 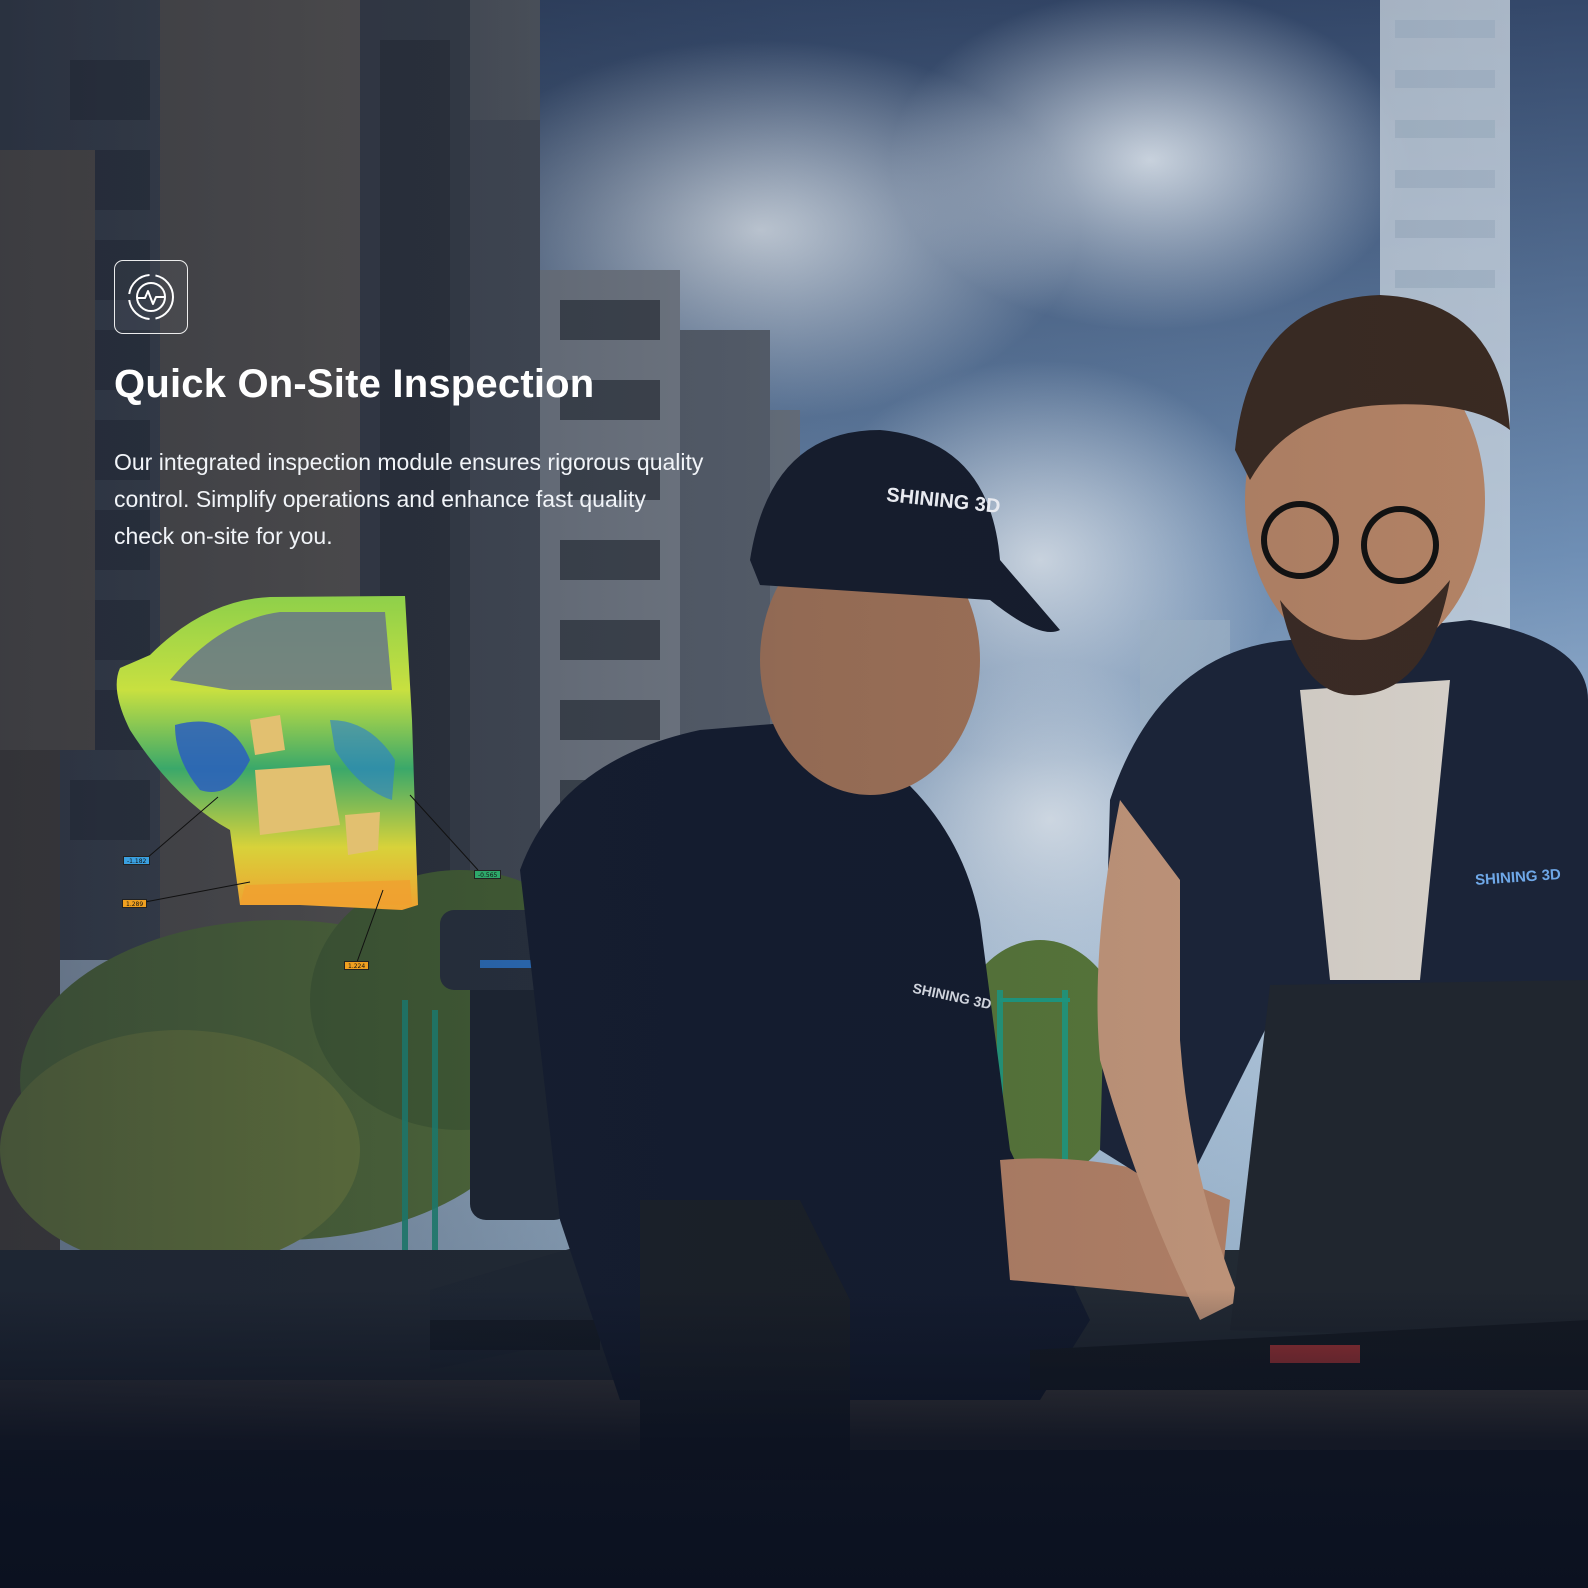 What do you see at coordinates (357, 965) in the screenshot?
I see `deviation-label: 1.224` at bounding box center [357, 965].